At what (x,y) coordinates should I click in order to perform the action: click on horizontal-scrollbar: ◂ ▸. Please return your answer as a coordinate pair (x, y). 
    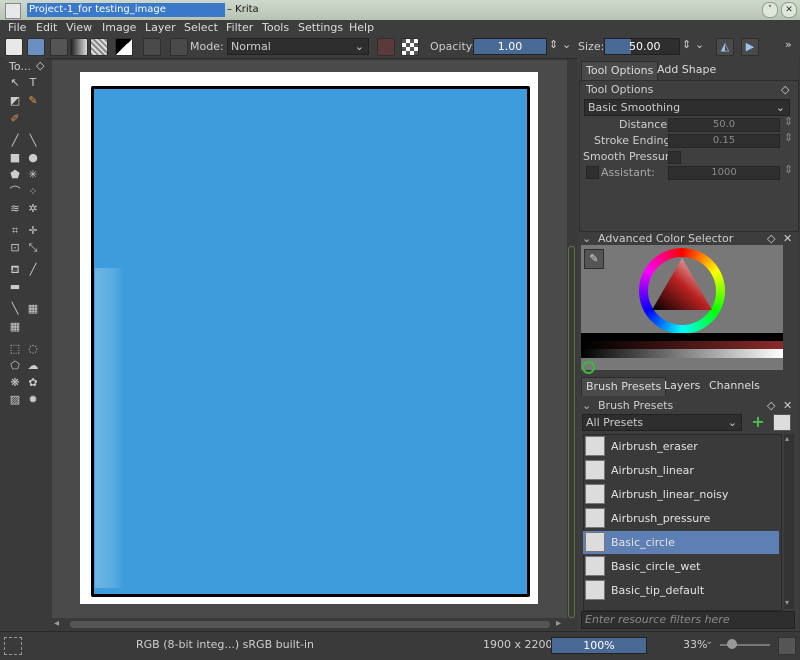
    Looking at the image, I should click on (309, 624).